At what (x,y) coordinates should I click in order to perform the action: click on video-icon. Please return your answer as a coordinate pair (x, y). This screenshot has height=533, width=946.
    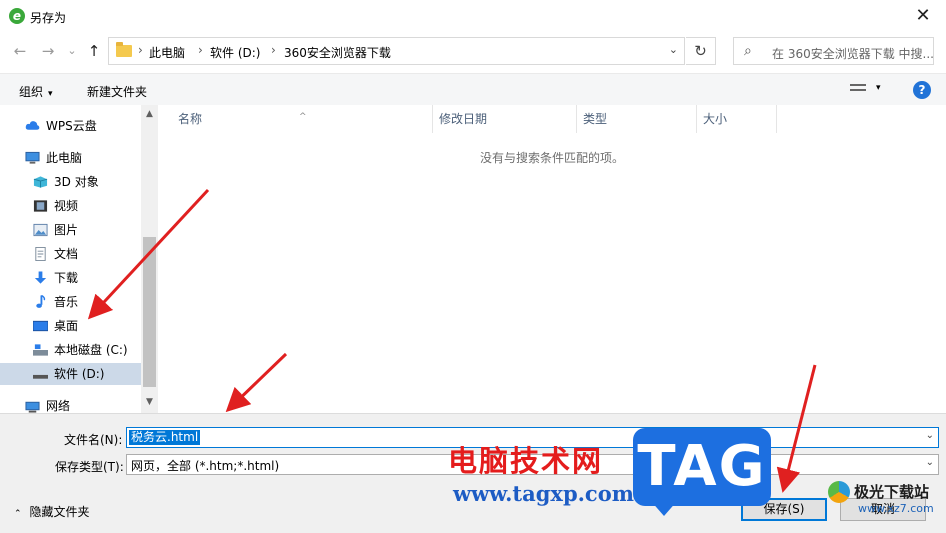
    Looking at the image, I should click on (40, 206).